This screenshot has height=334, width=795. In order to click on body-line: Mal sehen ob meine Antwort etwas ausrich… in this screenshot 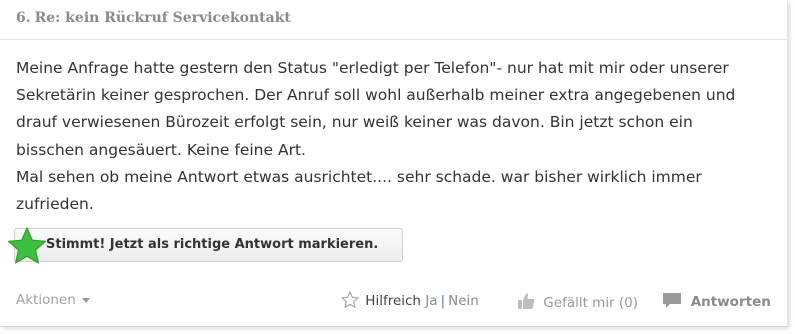, I will do `click(359, 176)`.